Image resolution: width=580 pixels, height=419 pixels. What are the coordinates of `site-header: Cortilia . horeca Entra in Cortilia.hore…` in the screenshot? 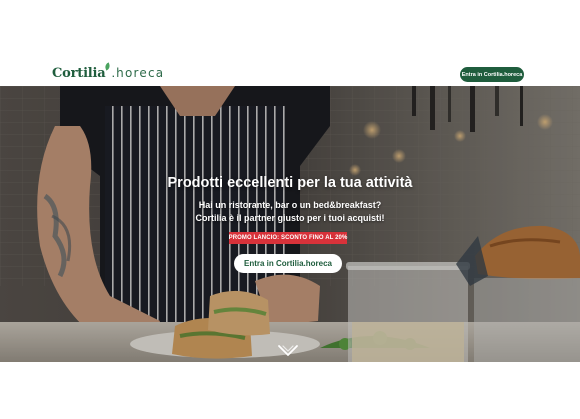 It's located at (290, 70).